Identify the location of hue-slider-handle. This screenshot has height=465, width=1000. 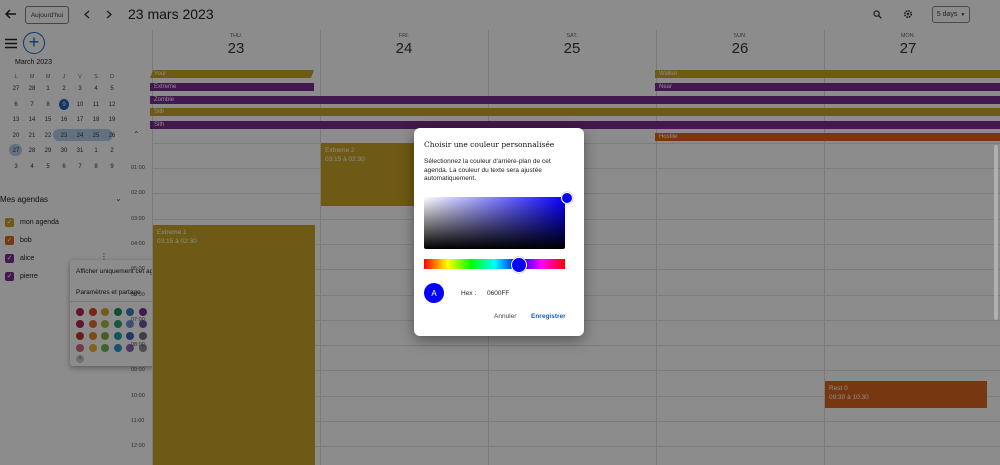
(519, 265).